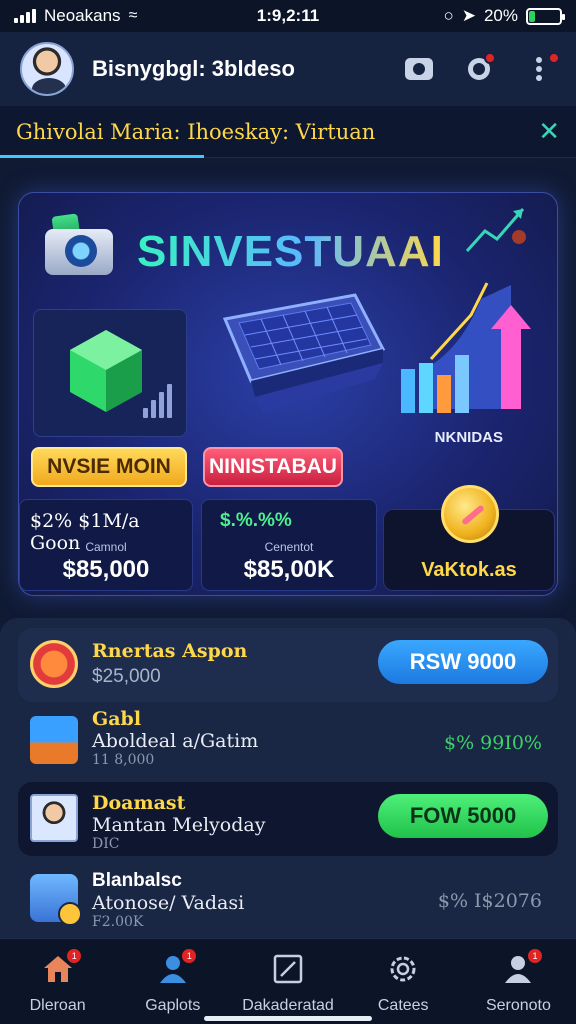 The height and width of the screenshot is (1024, 576). I want to click on stat-value: $85,00K, so click(289, 569).